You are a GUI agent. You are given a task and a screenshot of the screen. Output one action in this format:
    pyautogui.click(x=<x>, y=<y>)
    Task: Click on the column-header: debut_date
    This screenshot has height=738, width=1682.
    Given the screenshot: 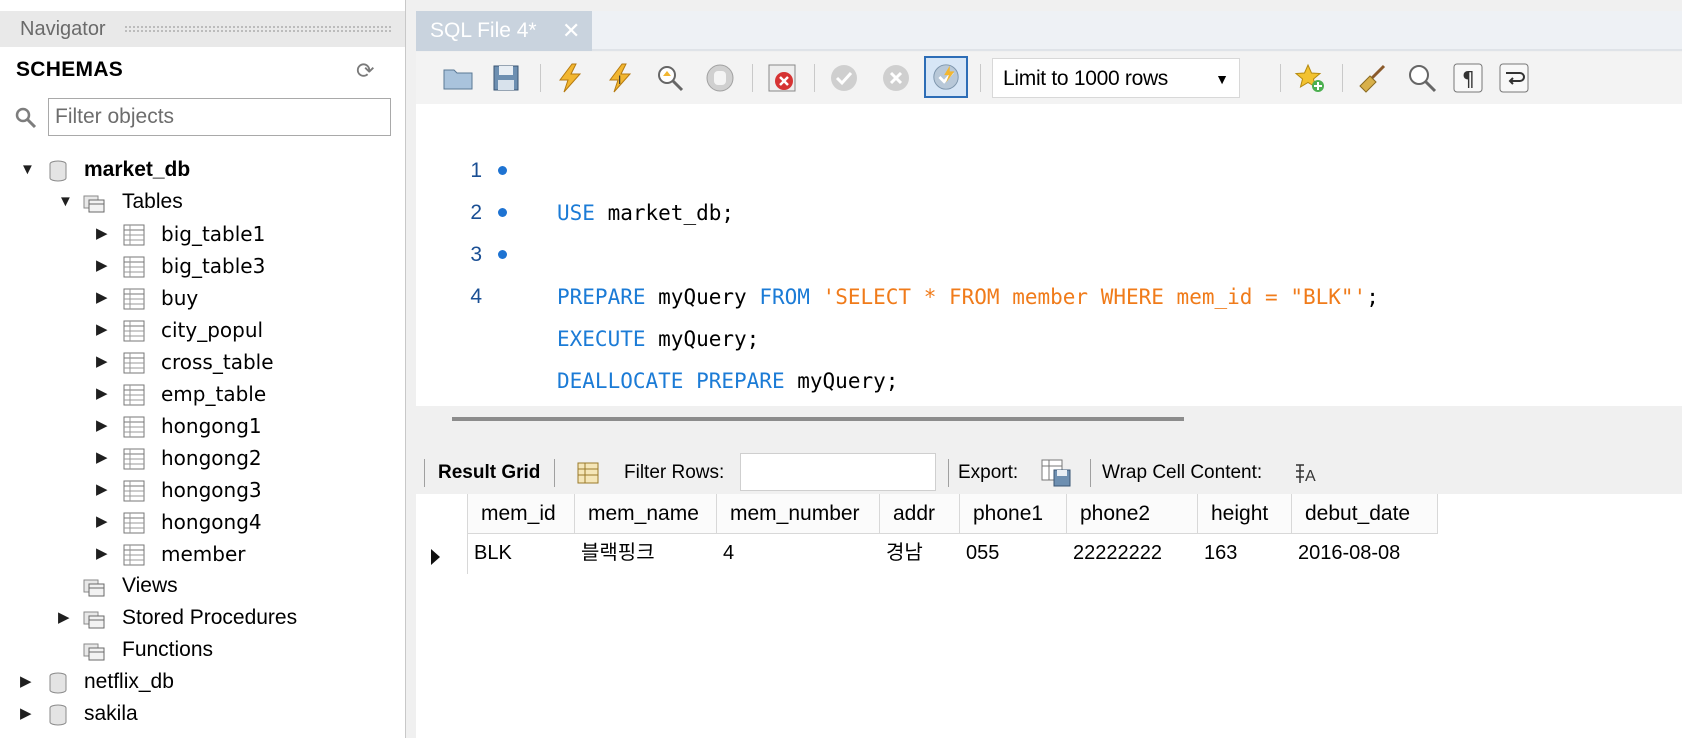 What is the action you would take?
    pyautogui.click(x=1365, y=514)
    